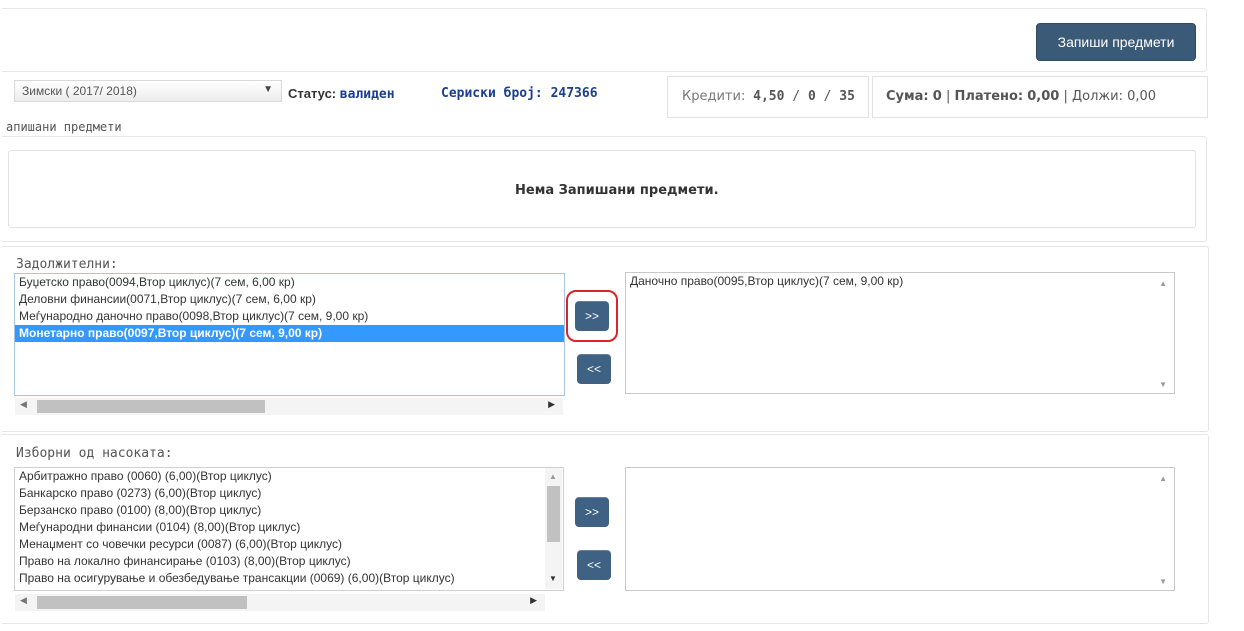 Image resolution: width=1244 pixels, height=631 pixels. What do you see at coordinates (594, 369) in the screenshot?
I see `remove-mandatory-button: <<` at bounding box center [594, 369].